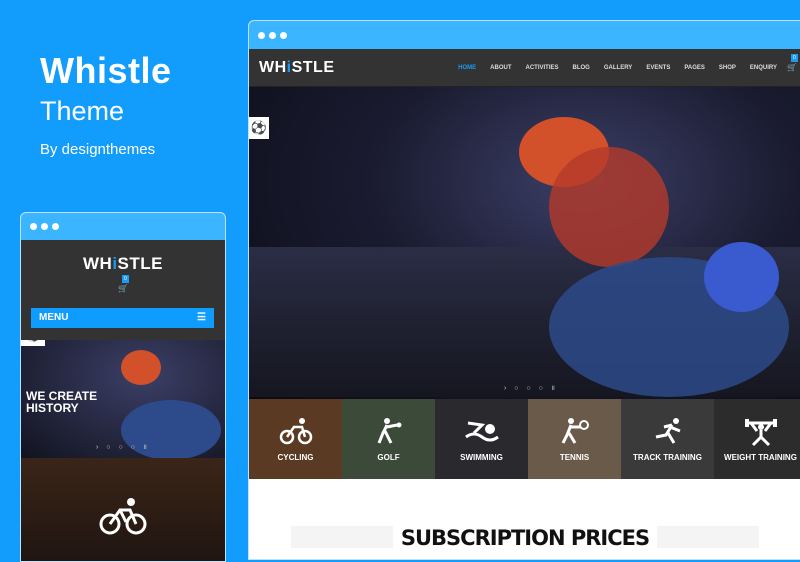  What do you see at coordinates (388, 457) in the screenshot?
I see `activity-label: GOLF` at bounding box center [388, 457].